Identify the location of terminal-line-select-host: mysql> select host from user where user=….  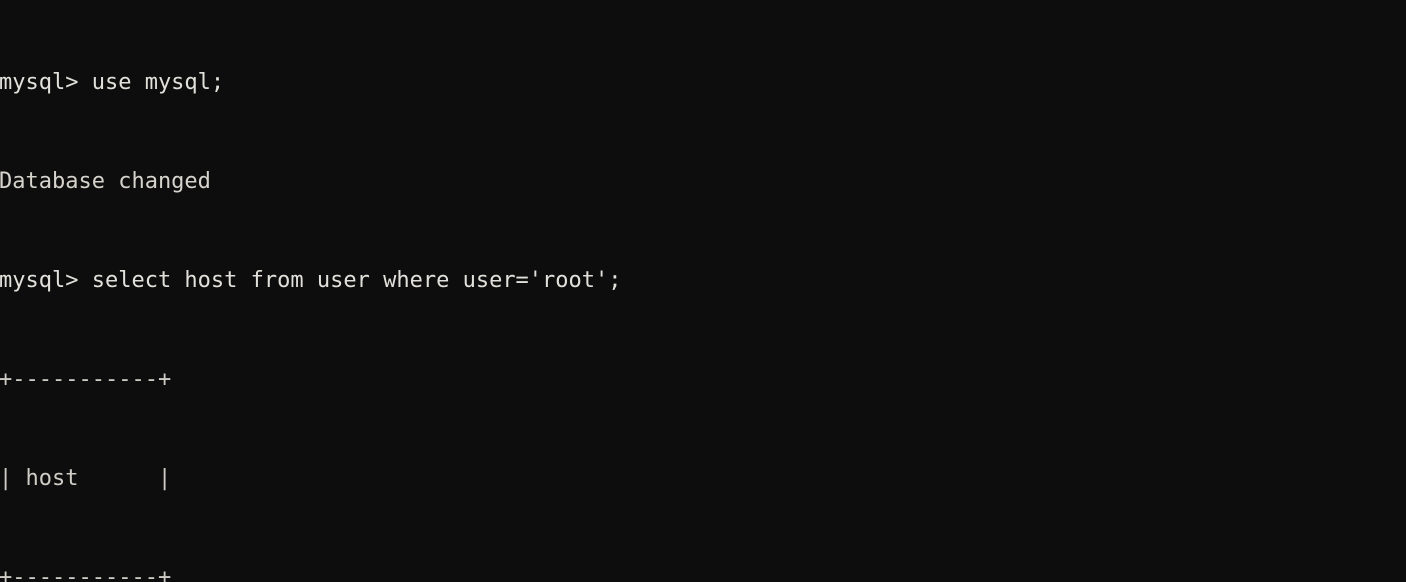
(311, 280).